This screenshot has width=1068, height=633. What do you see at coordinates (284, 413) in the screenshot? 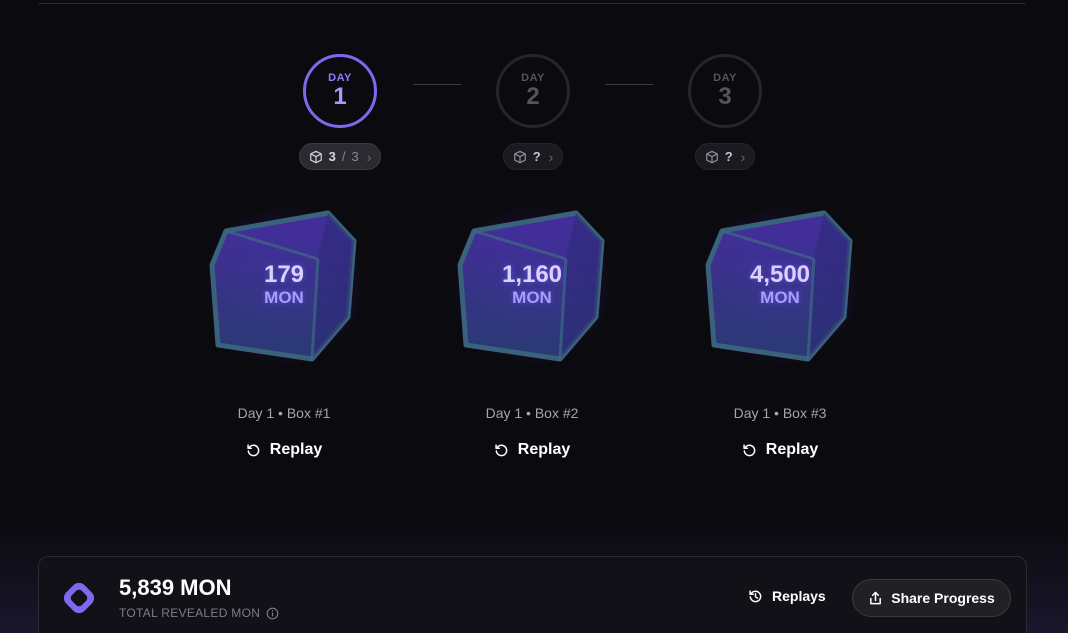
I see `box-caption: Day 1 • Box #1` at bounding box center [284, 413].